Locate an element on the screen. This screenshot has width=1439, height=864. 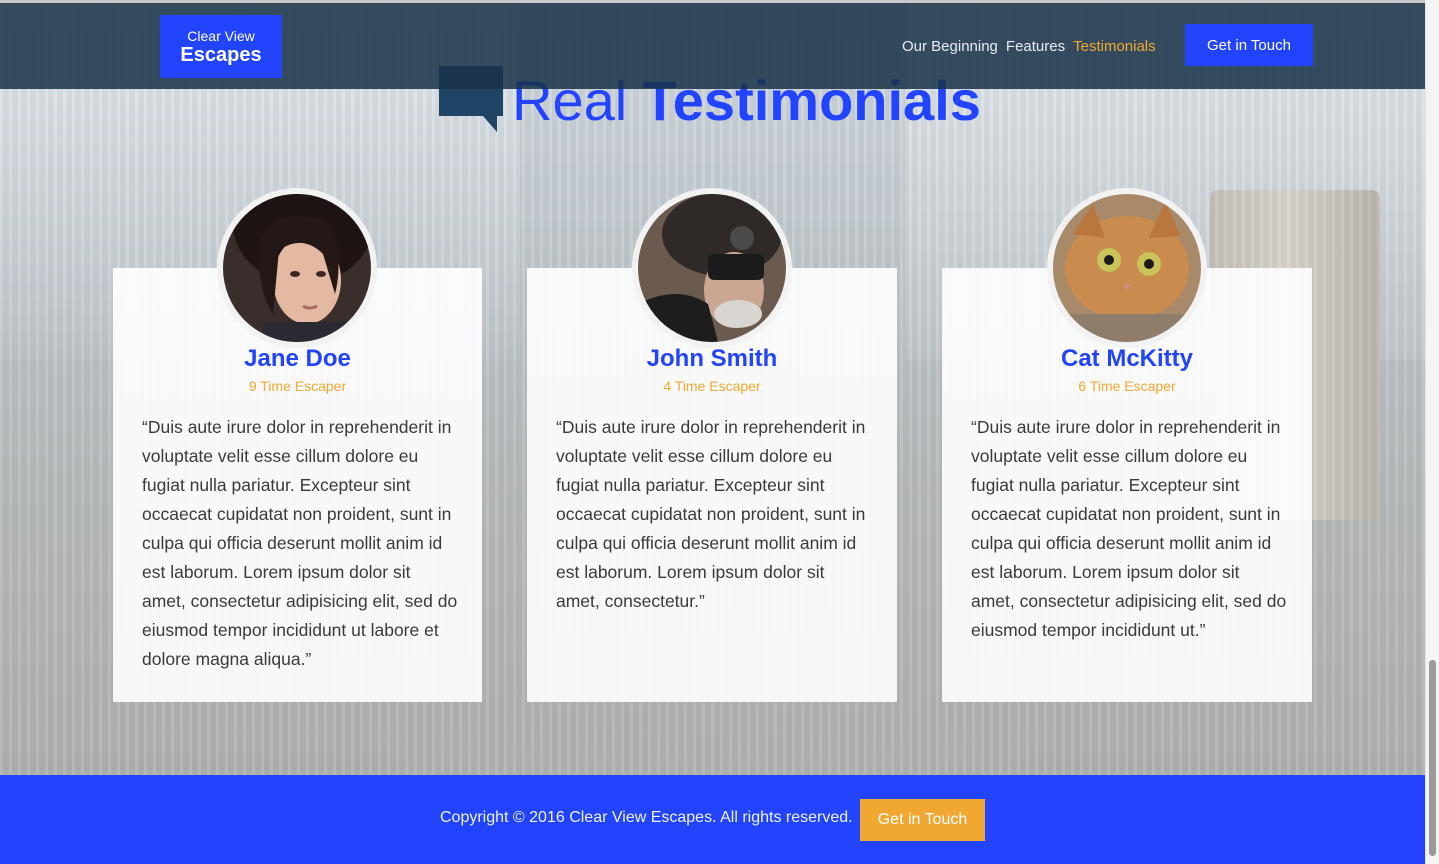
nav-item-our-beginning: Our Beginning is located at coordinates (950, 46).